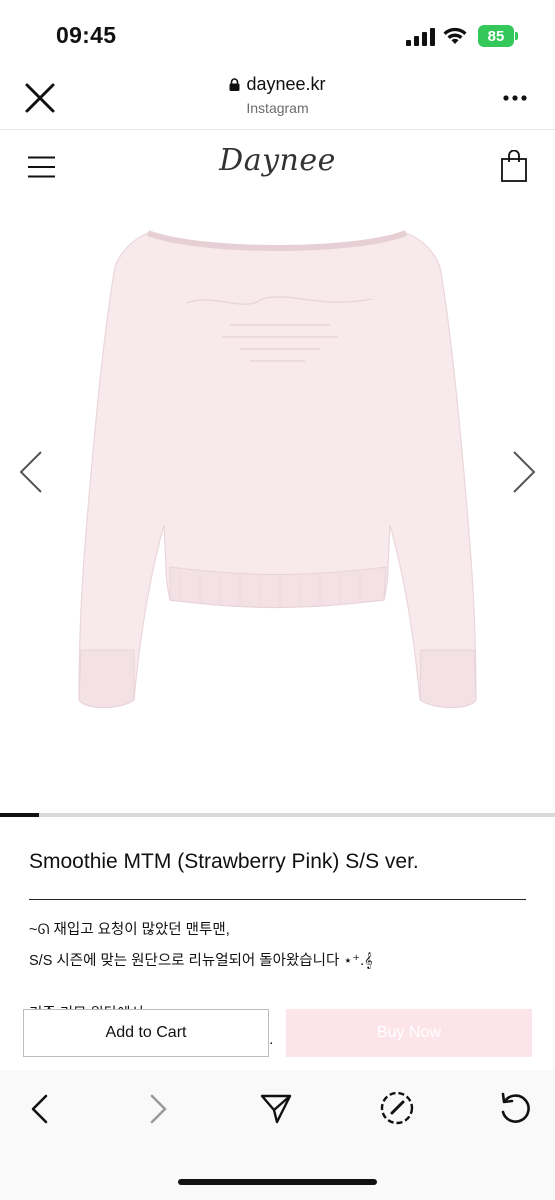 Image resolution: width=555 pixels, height=1200 pixels. I want to click on battery-level: 85, so click(496, 36).